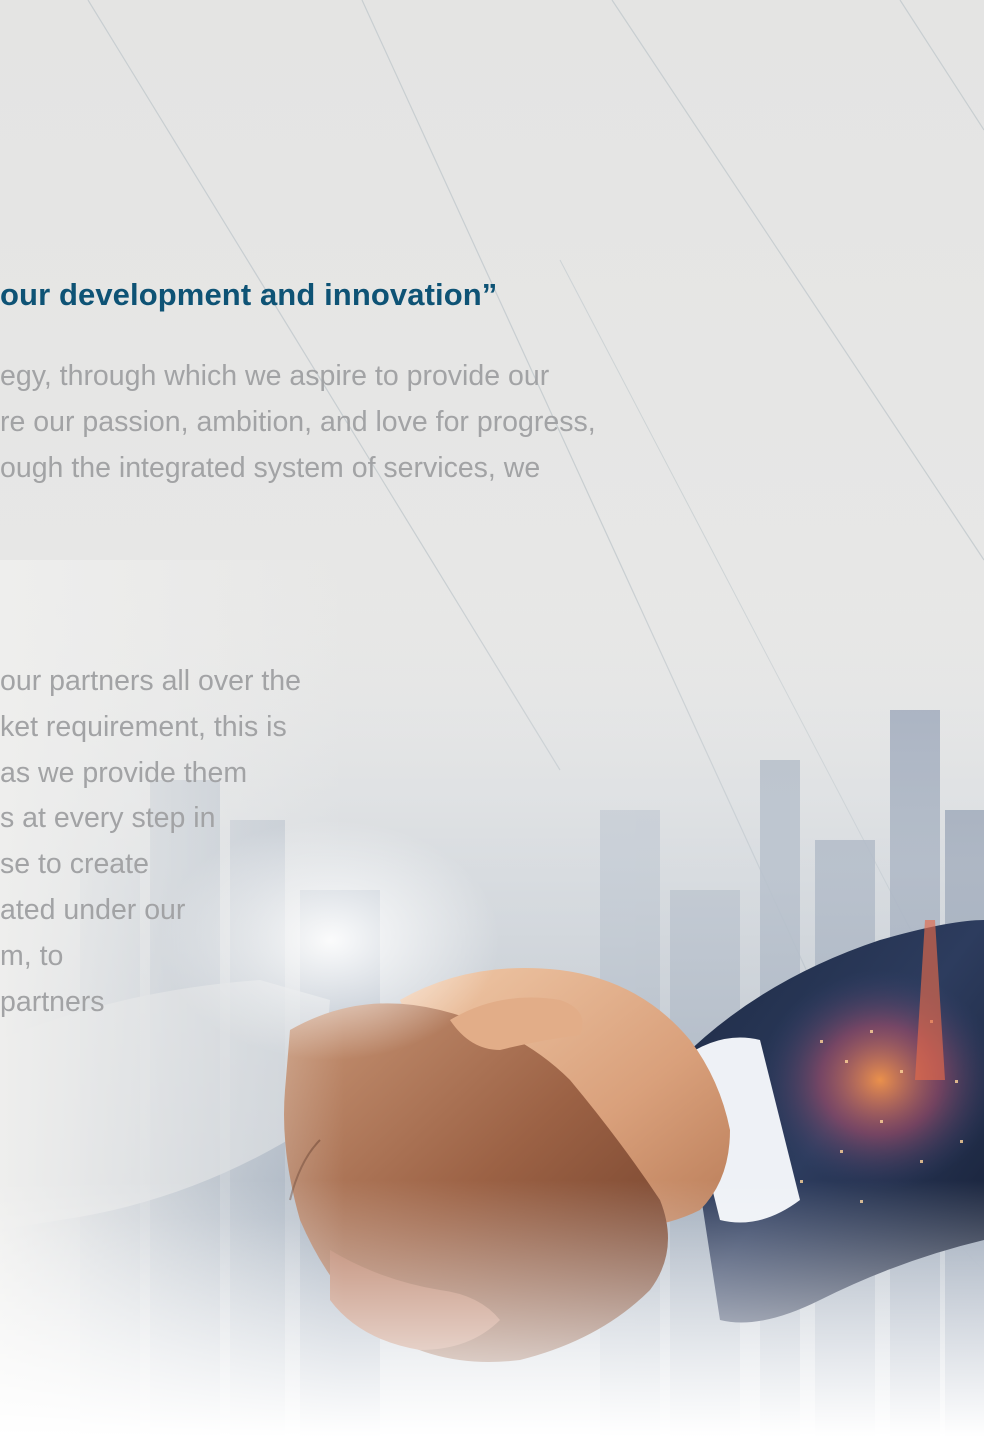 The image size is (984, 1437). Describe the element at coordinates (52, 1001) in the screenshot. I see `paragraph-line: partners` at that location.